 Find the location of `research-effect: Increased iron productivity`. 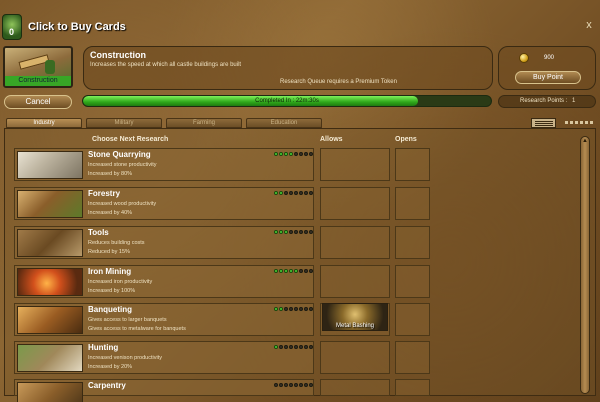

research-effect: Increased iron productivity is located at coordinates (120, 282).